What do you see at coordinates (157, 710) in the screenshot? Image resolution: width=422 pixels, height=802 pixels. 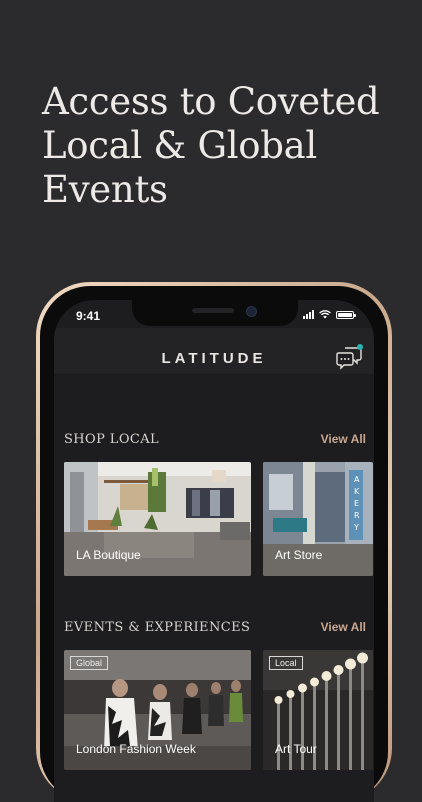 I see `card-london-fashion-week: Global London Fashion Week` at bounding box center [157, 710].